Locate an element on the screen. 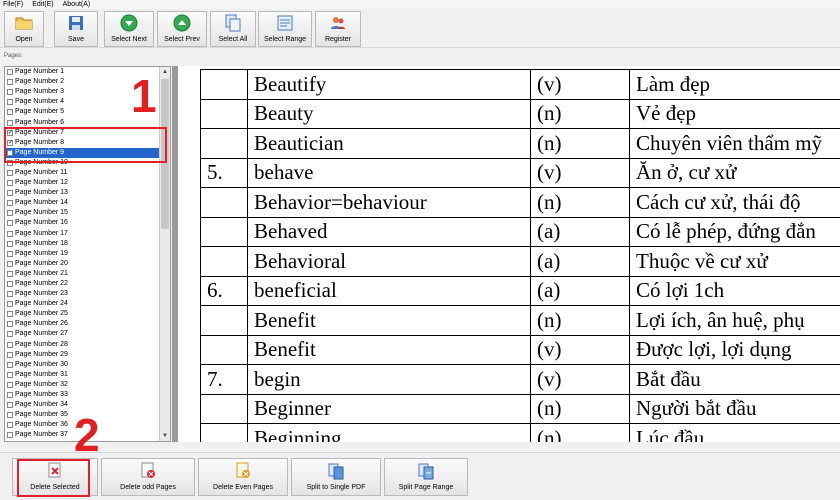 The width and height of the screenshot is (840, 500). select-all-button: Select All is located at coordinates (233, 29).